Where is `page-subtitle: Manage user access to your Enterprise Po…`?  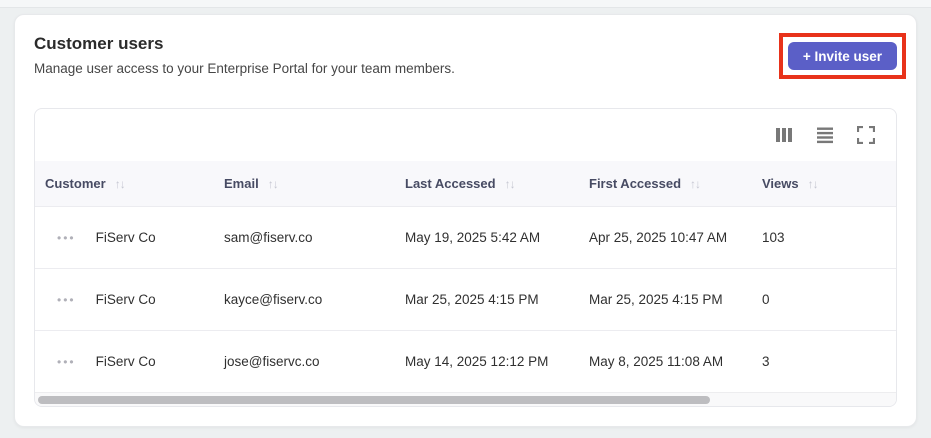 page-subtitle: Manage user access to your Enterprise Po… is located at coordinates (244, 68).